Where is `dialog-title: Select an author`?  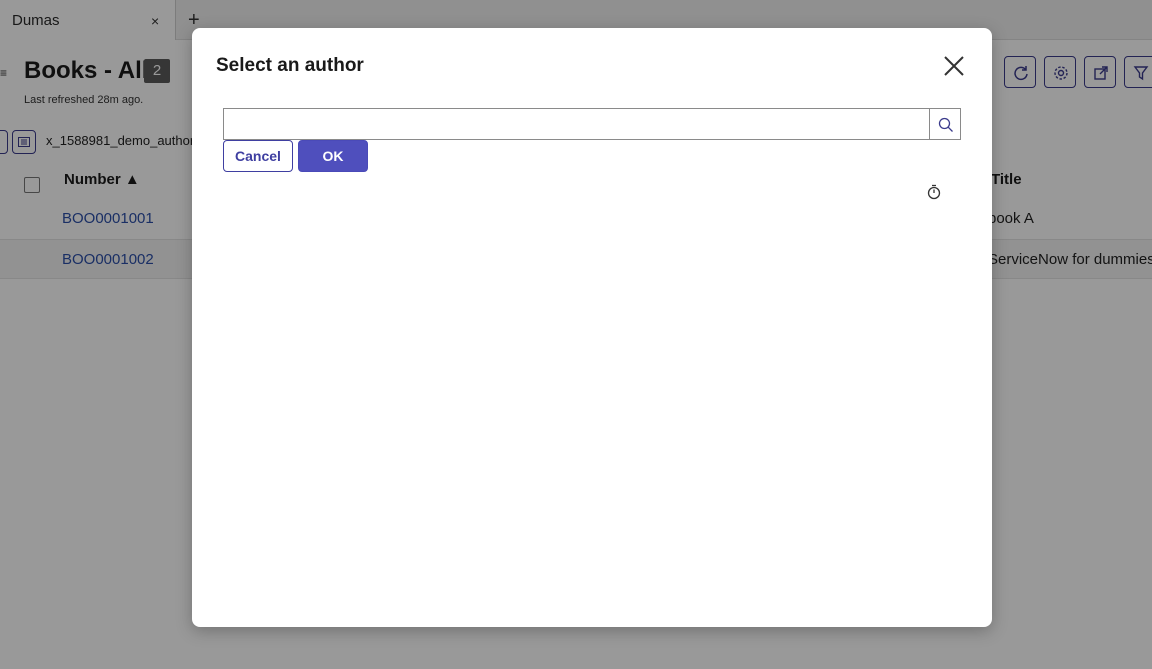
dialog-title: Select an author is located at coordinates (290, 65).